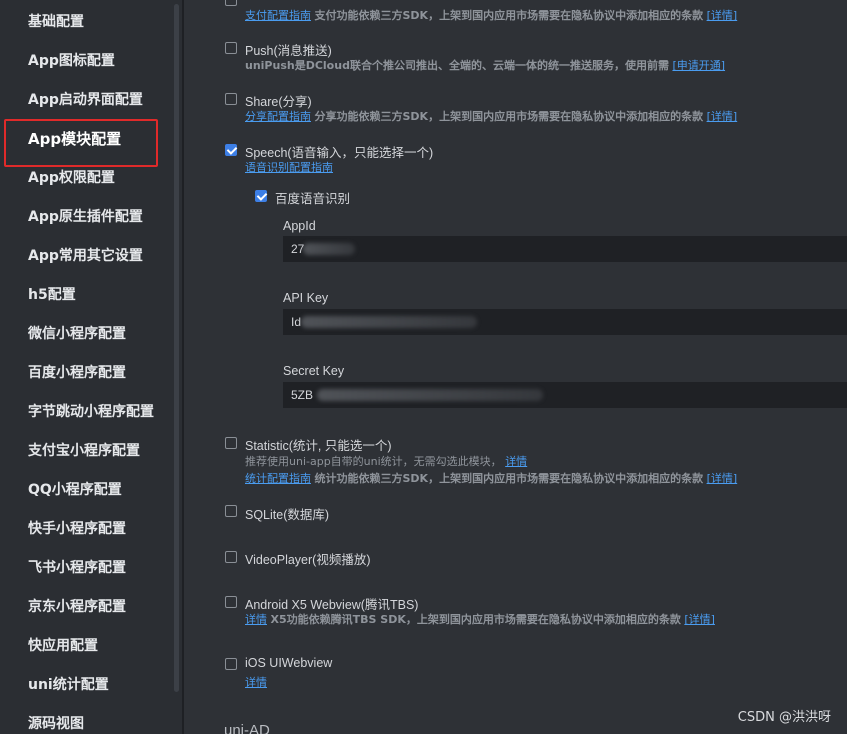  I want to click on api-key-value: Id, so click(296, 322).